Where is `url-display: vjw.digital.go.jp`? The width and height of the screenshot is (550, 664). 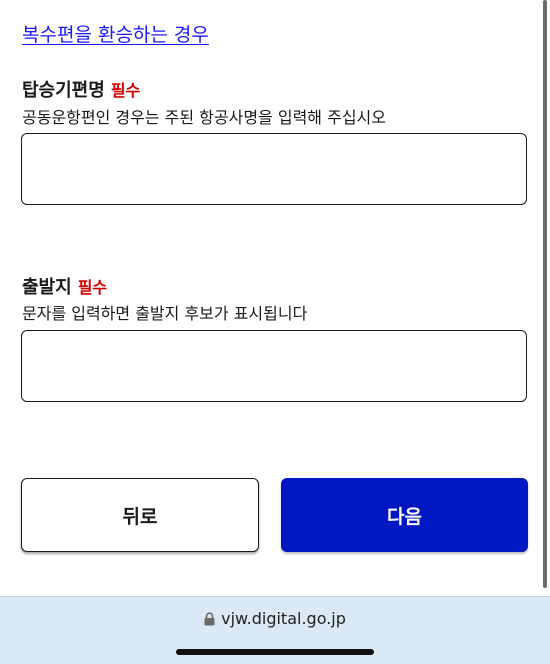 url-display: vjw.digital.go.jp is located at coordinates (275, 618).